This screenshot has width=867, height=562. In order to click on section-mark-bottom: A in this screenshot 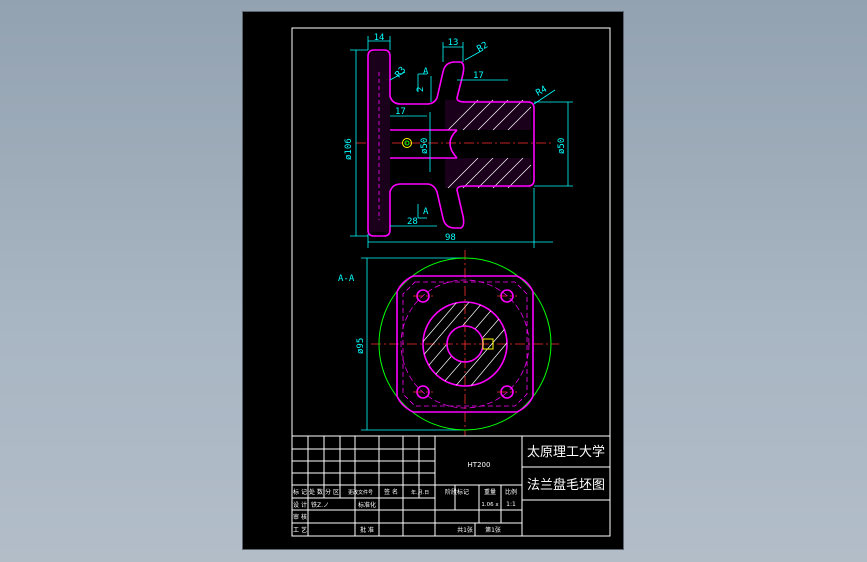, I will do `click(426, 212)`.